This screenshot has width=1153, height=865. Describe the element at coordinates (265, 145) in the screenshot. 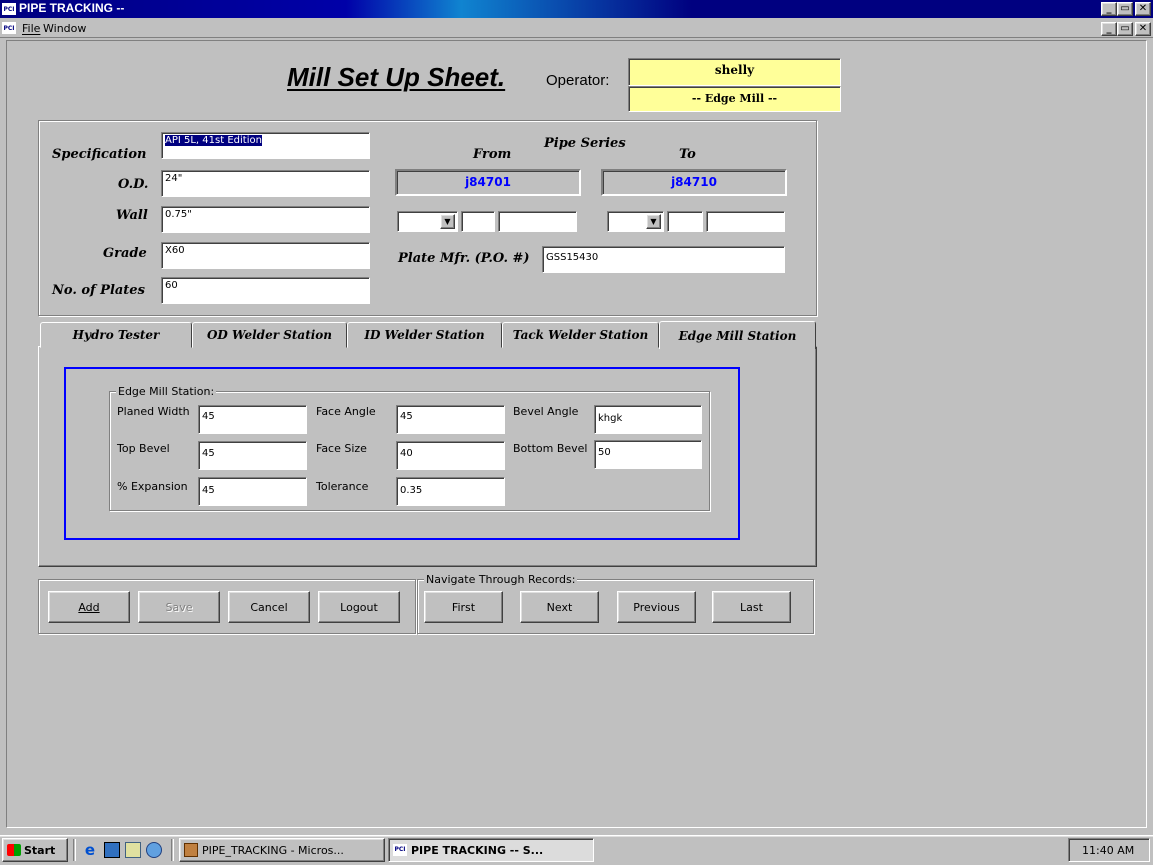

I see `specification-field: API 5L, 41st Edition` at that location.